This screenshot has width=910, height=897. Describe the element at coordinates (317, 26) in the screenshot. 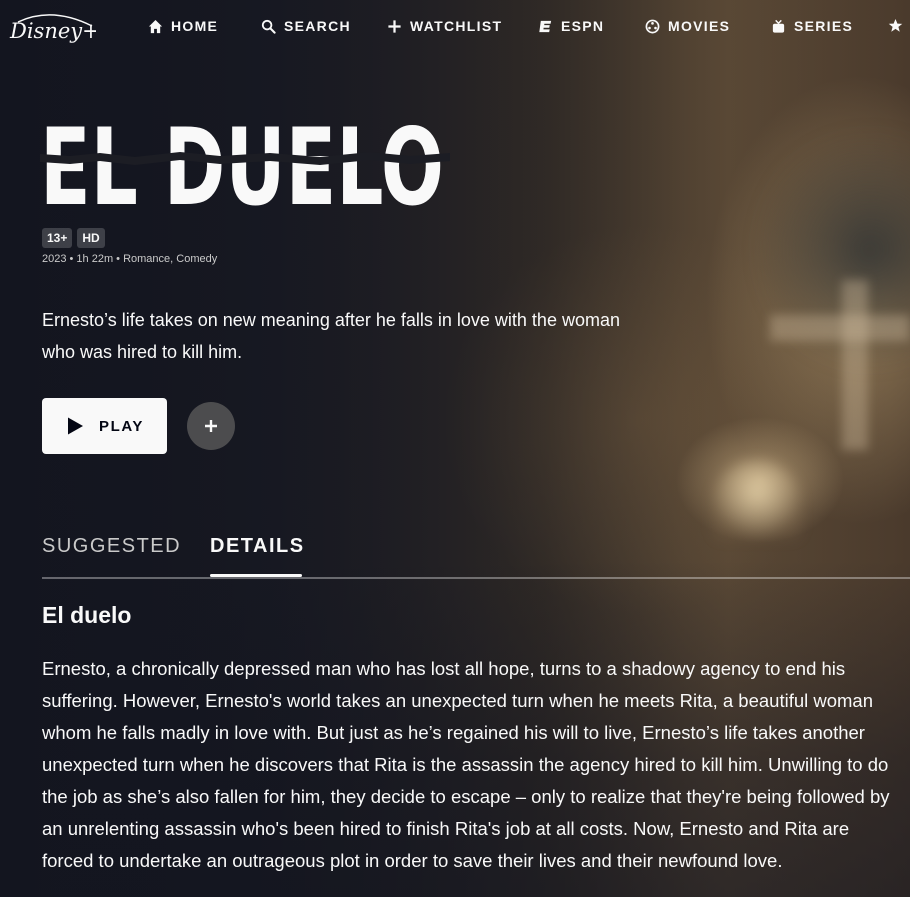

I see `nav-search-label: SEARCH` at that location.